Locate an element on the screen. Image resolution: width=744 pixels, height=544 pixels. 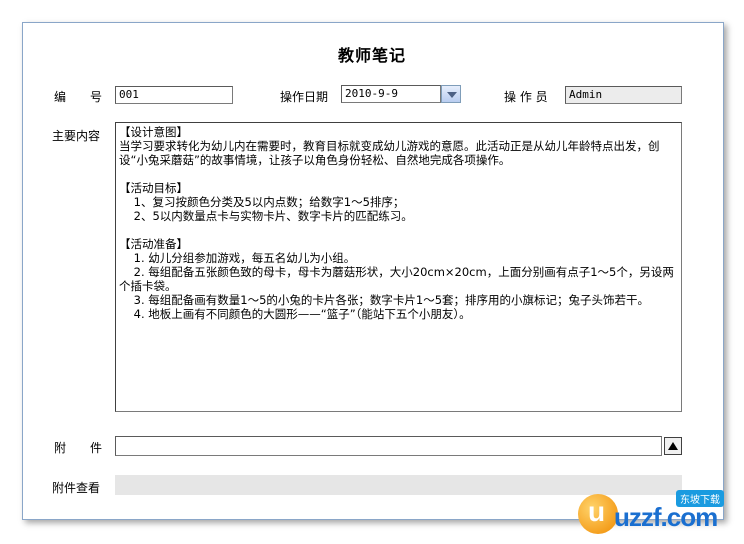
content-line: 【活动目标】 is located at coordinates (153, 188).